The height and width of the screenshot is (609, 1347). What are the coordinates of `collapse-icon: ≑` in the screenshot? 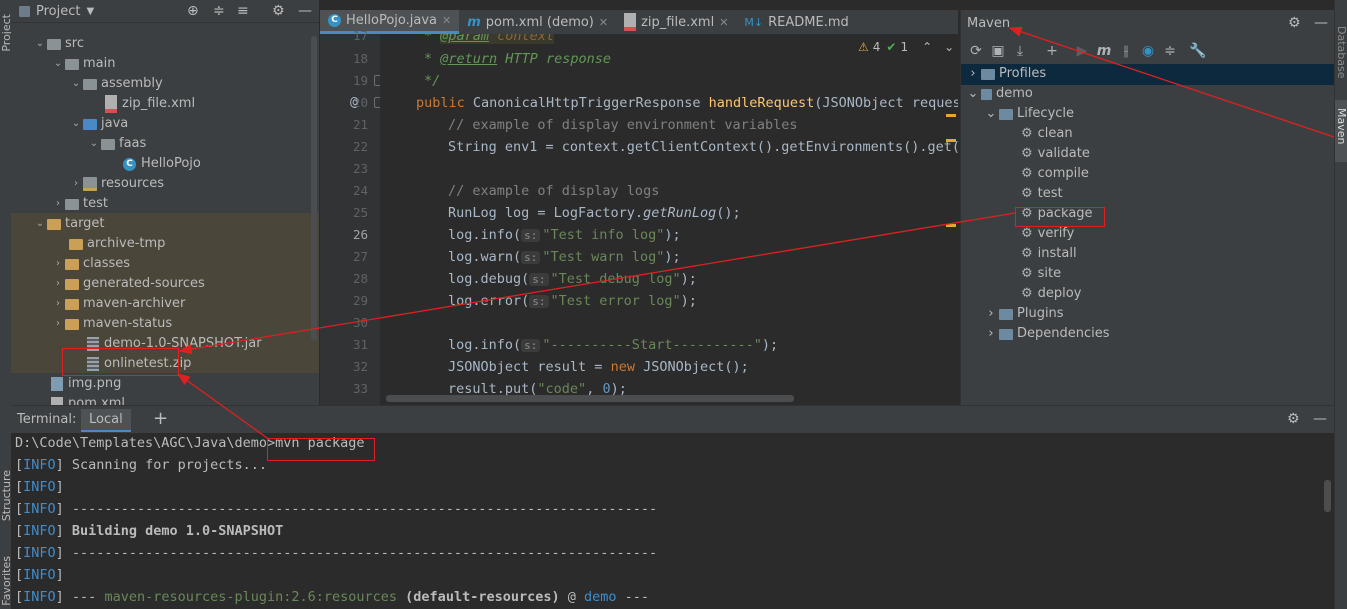 It's located at (1170, 51).